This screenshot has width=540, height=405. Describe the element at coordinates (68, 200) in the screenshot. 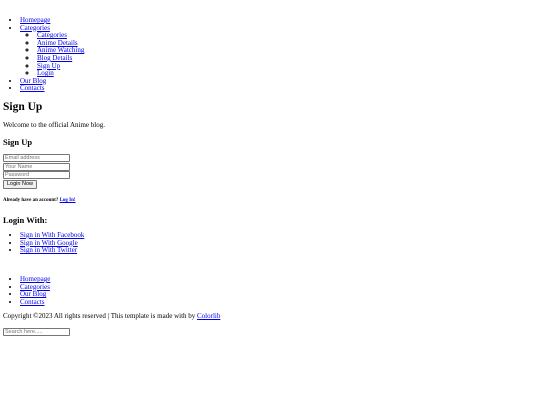

I see `login-link: Log In!` at that location.